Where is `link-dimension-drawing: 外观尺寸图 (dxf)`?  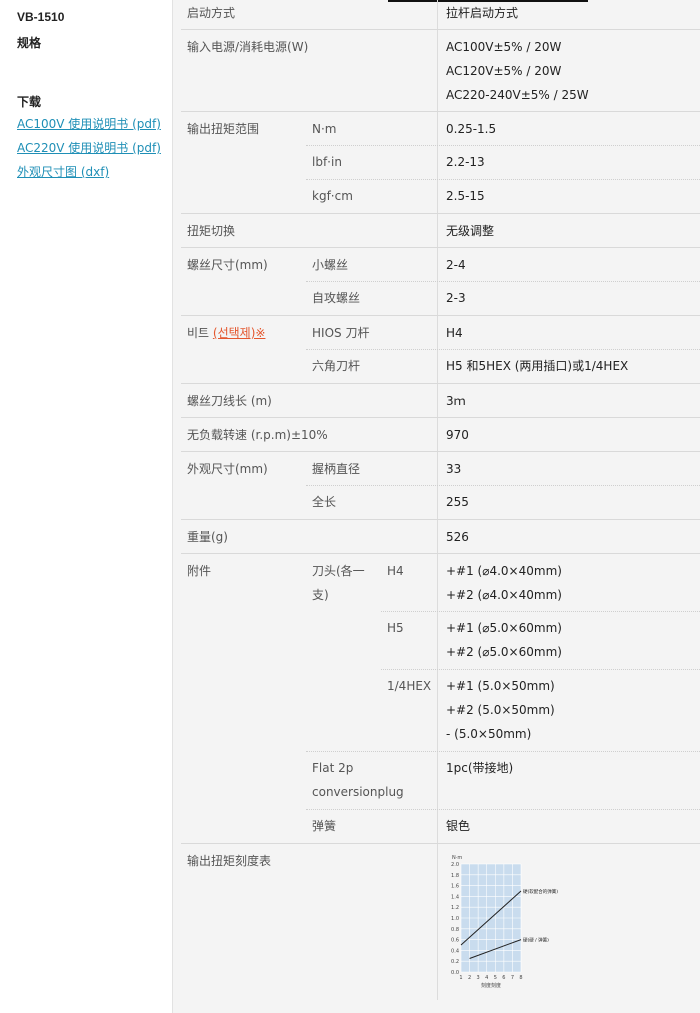
link-dimension-drawing: 外观尺寸图 (dxf) is located at coordinates (89, 176).